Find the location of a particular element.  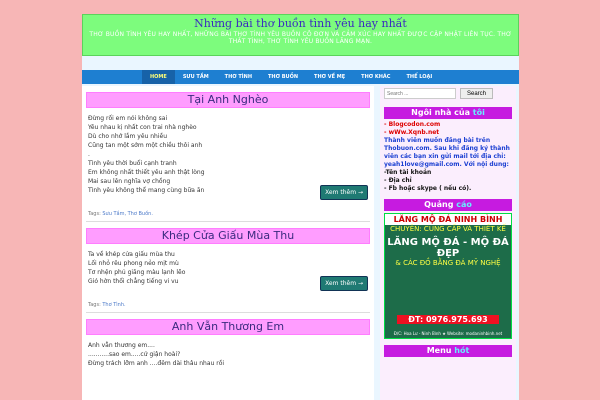

search-button: Search is located at coordinates (477, 93).